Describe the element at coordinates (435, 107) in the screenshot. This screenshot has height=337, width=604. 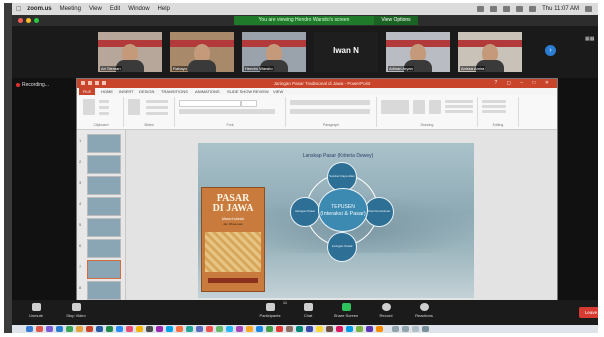
I see `quick-styles-icon` at that location.